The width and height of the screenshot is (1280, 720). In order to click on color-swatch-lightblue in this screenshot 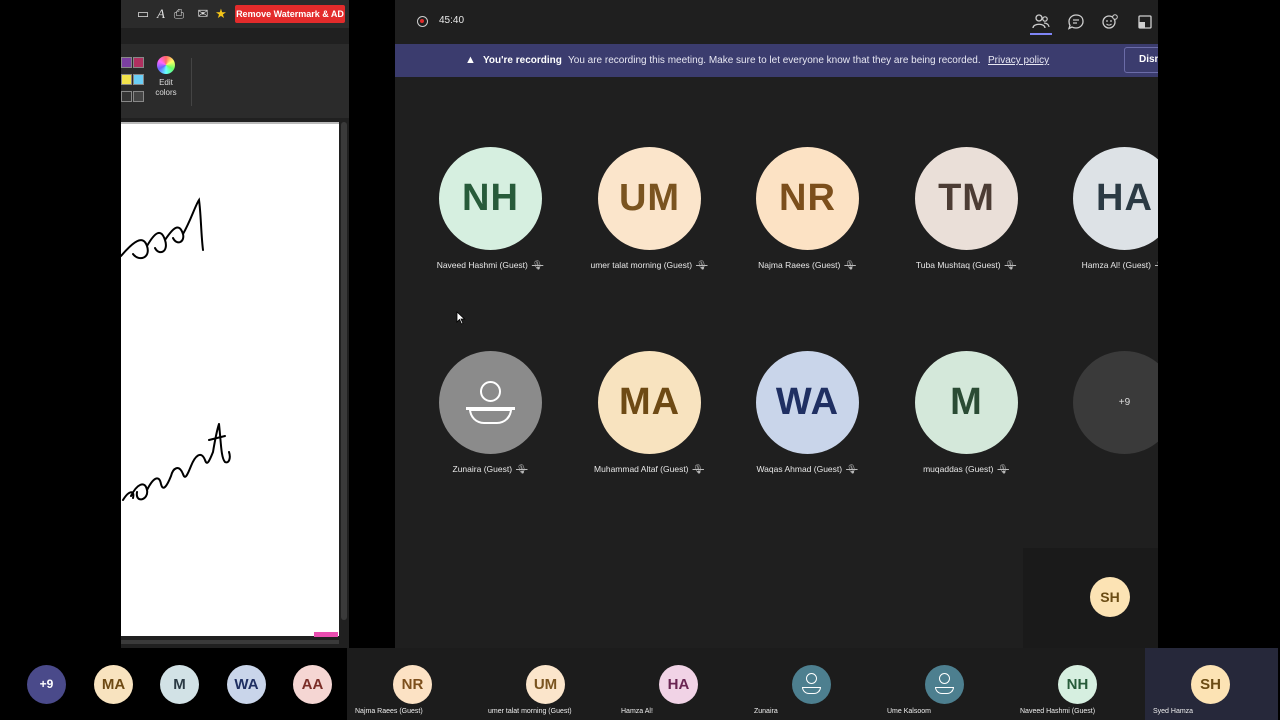, I will do `click(138, 79)`.